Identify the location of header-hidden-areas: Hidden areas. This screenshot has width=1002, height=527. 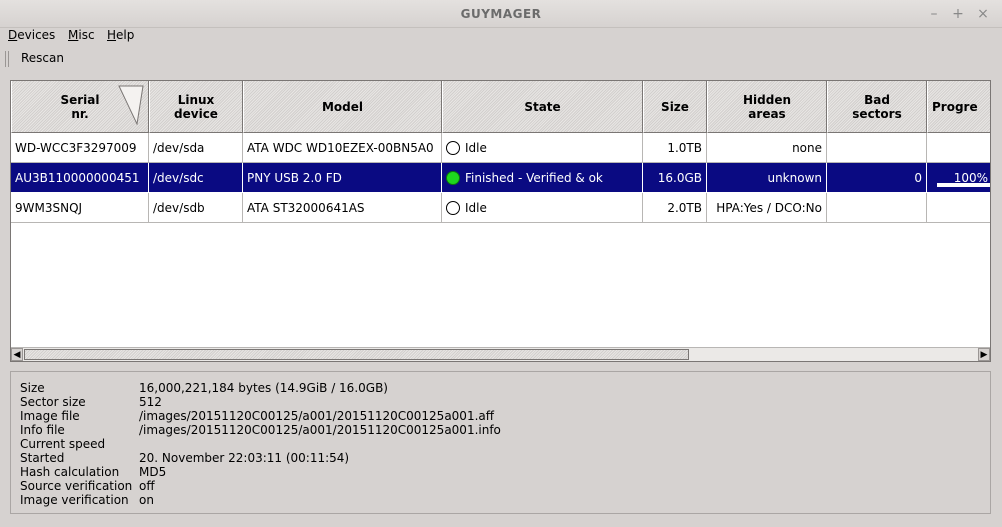
(767, 107).